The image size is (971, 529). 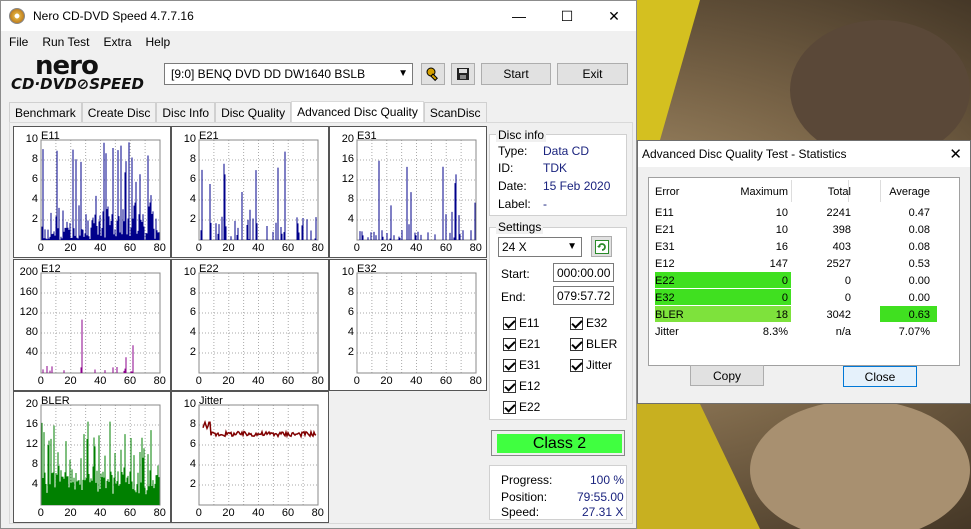 What do you see at coordinates (588, 323) in the screenshot?
I see `e32-checkbox: E32` at bounding box center [588, 323].